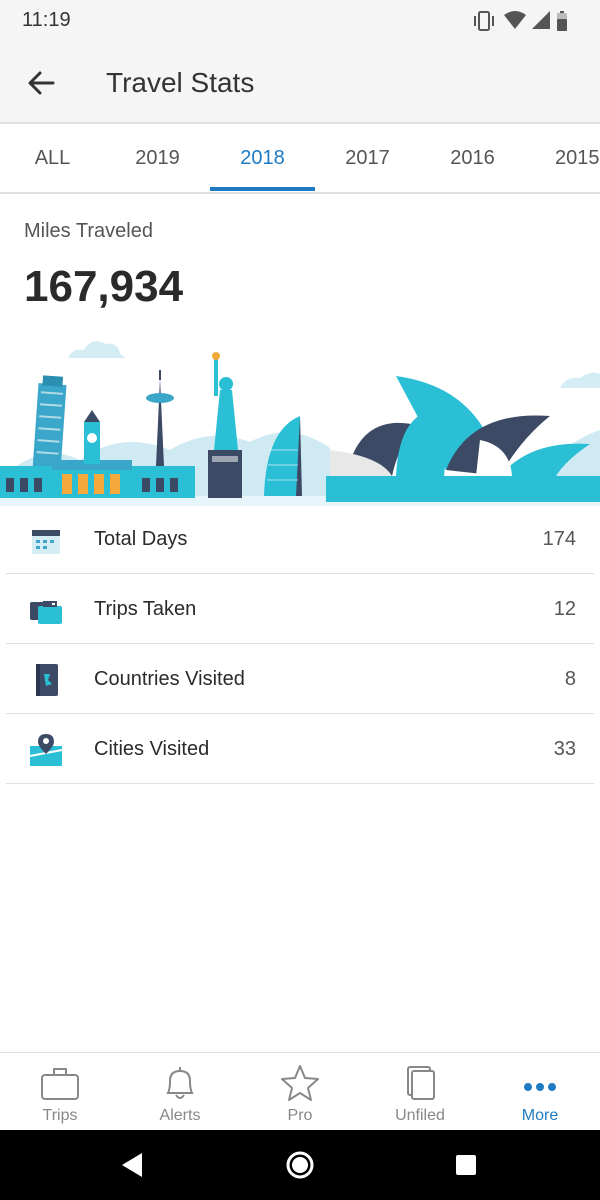 This screenshot has width=600, height=1200. What do you see at coordinates (466, 1165) in the screenshot?
I see `recents-square-icon` at bounding box center [466, 1165].